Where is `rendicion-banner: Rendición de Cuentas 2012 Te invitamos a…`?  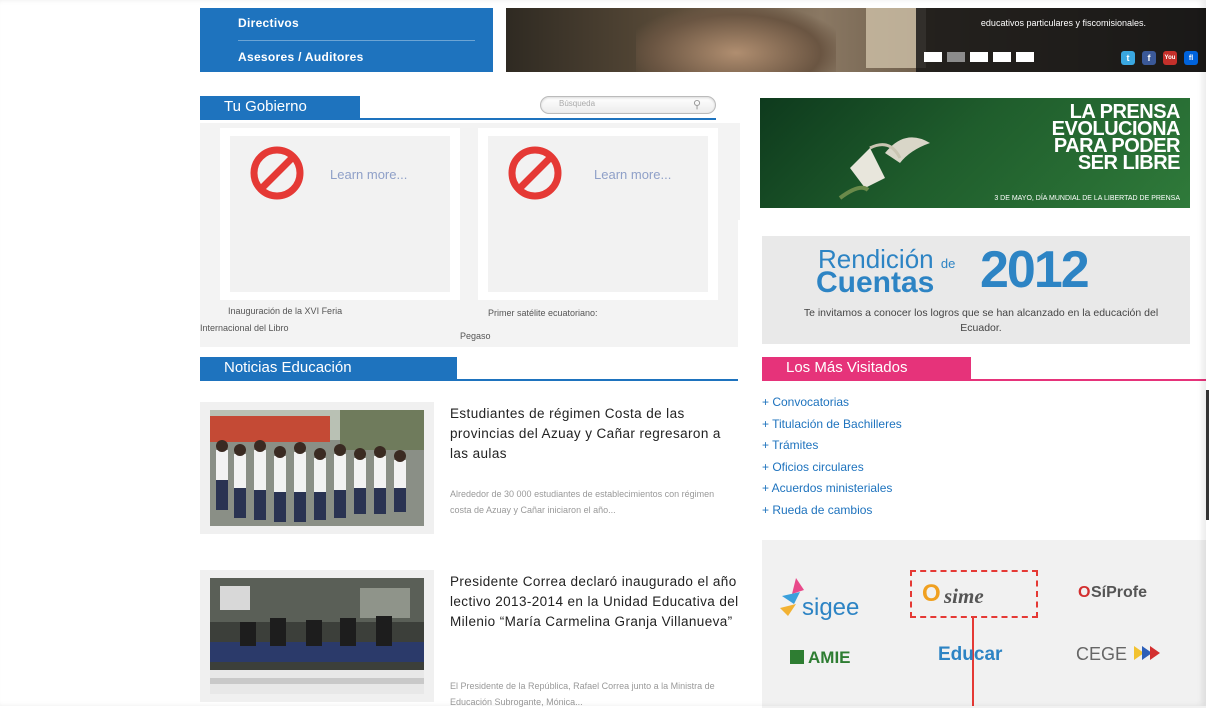 rendicion-banner: Rendición de Cuentas 2012 Te invitamos a… is located at coordinates (976, 290).